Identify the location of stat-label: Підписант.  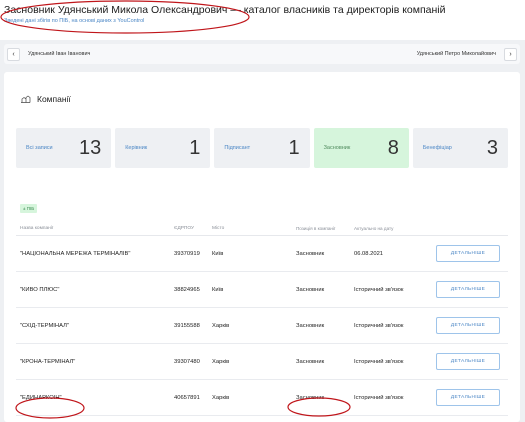
(237, 148).